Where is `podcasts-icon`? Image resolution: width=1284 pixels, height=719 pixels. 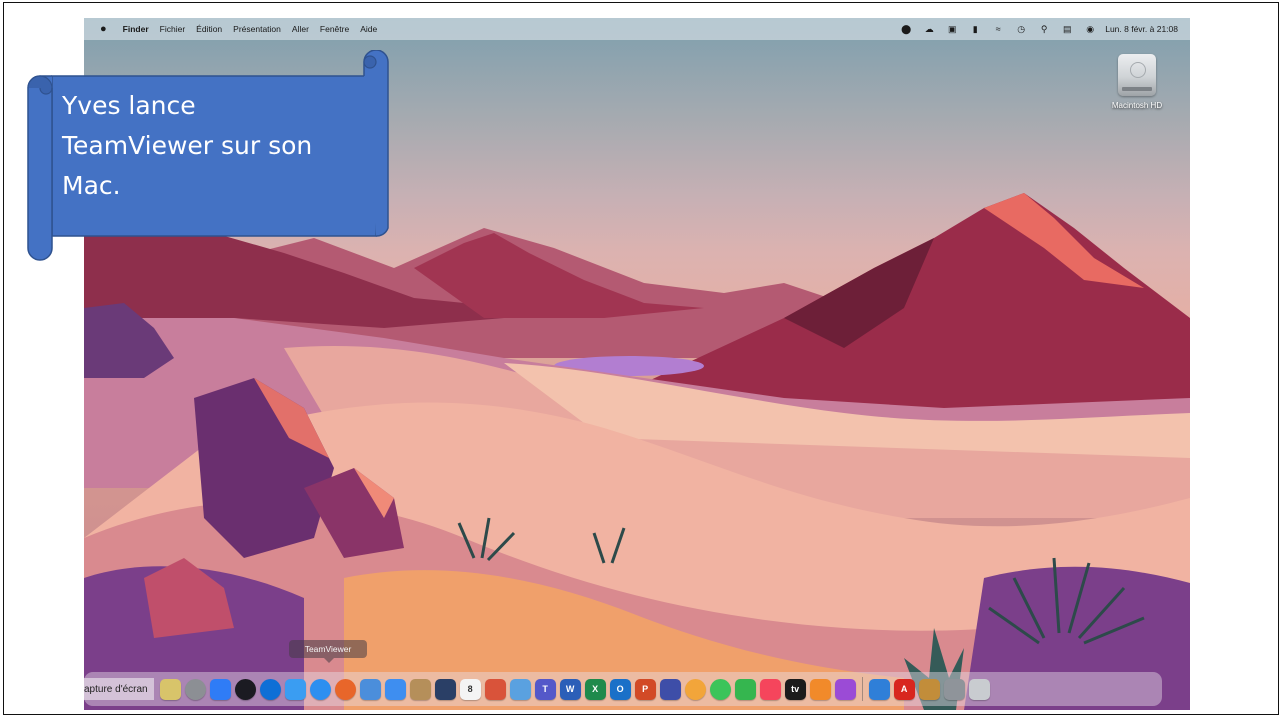
podcasts-icon is located at coordinates (845, 689).